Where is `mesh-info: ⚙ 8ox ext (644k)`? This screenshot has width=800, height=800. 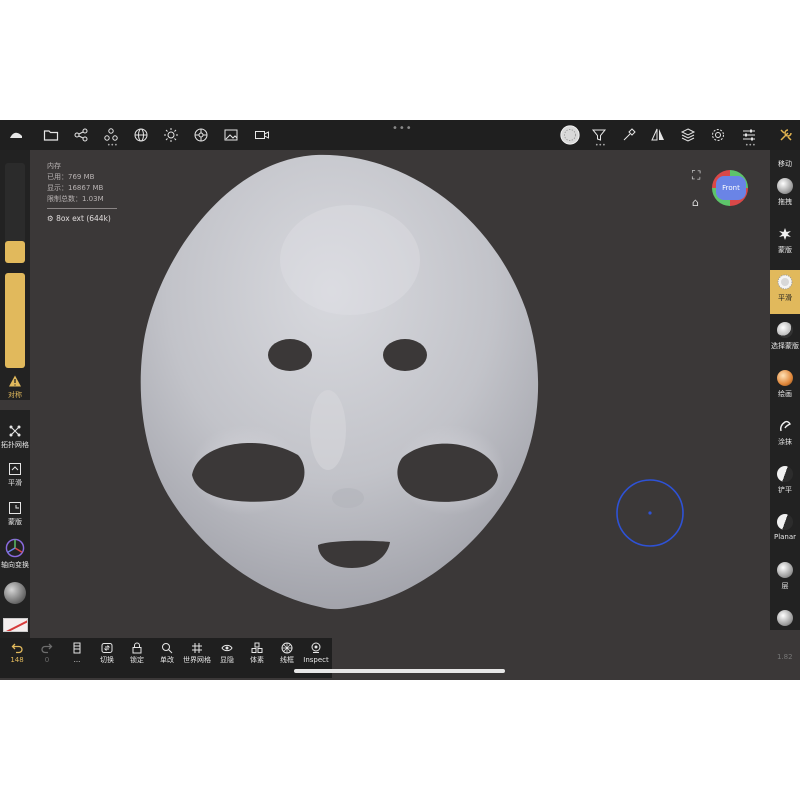 mesh-info: ⚙ 8ox ext (644k) is located at coordinates (82, 218).